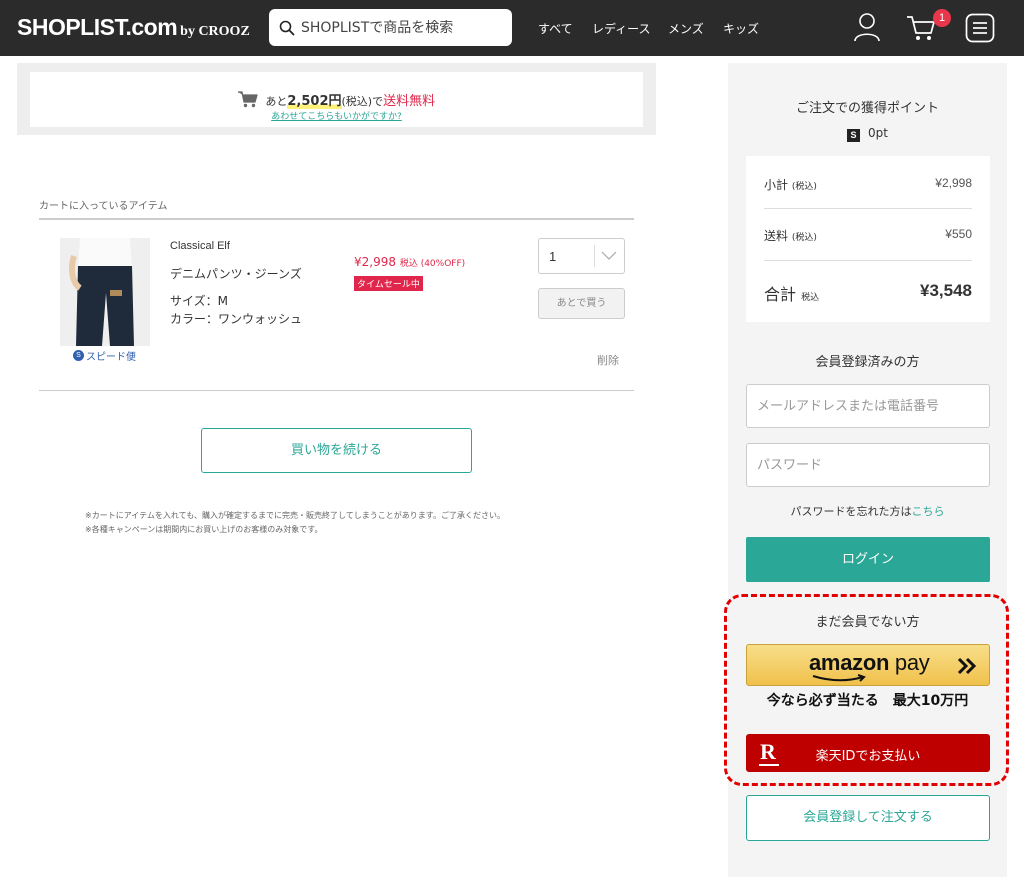 This screenshot has height=877, width=1024. I want to click on quantity-select: 1, so click(581, 256).